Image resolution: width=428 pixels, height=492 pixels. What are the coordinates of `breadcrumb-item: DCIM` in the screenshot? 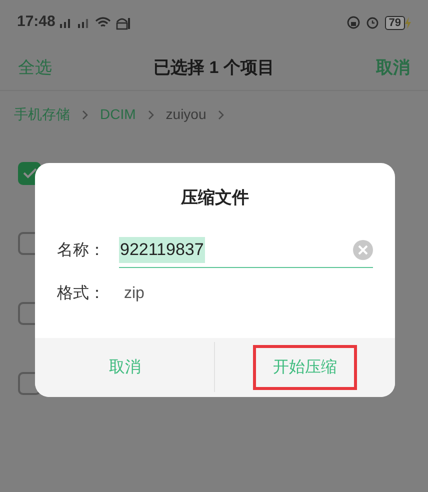 It's located at (118, 114).